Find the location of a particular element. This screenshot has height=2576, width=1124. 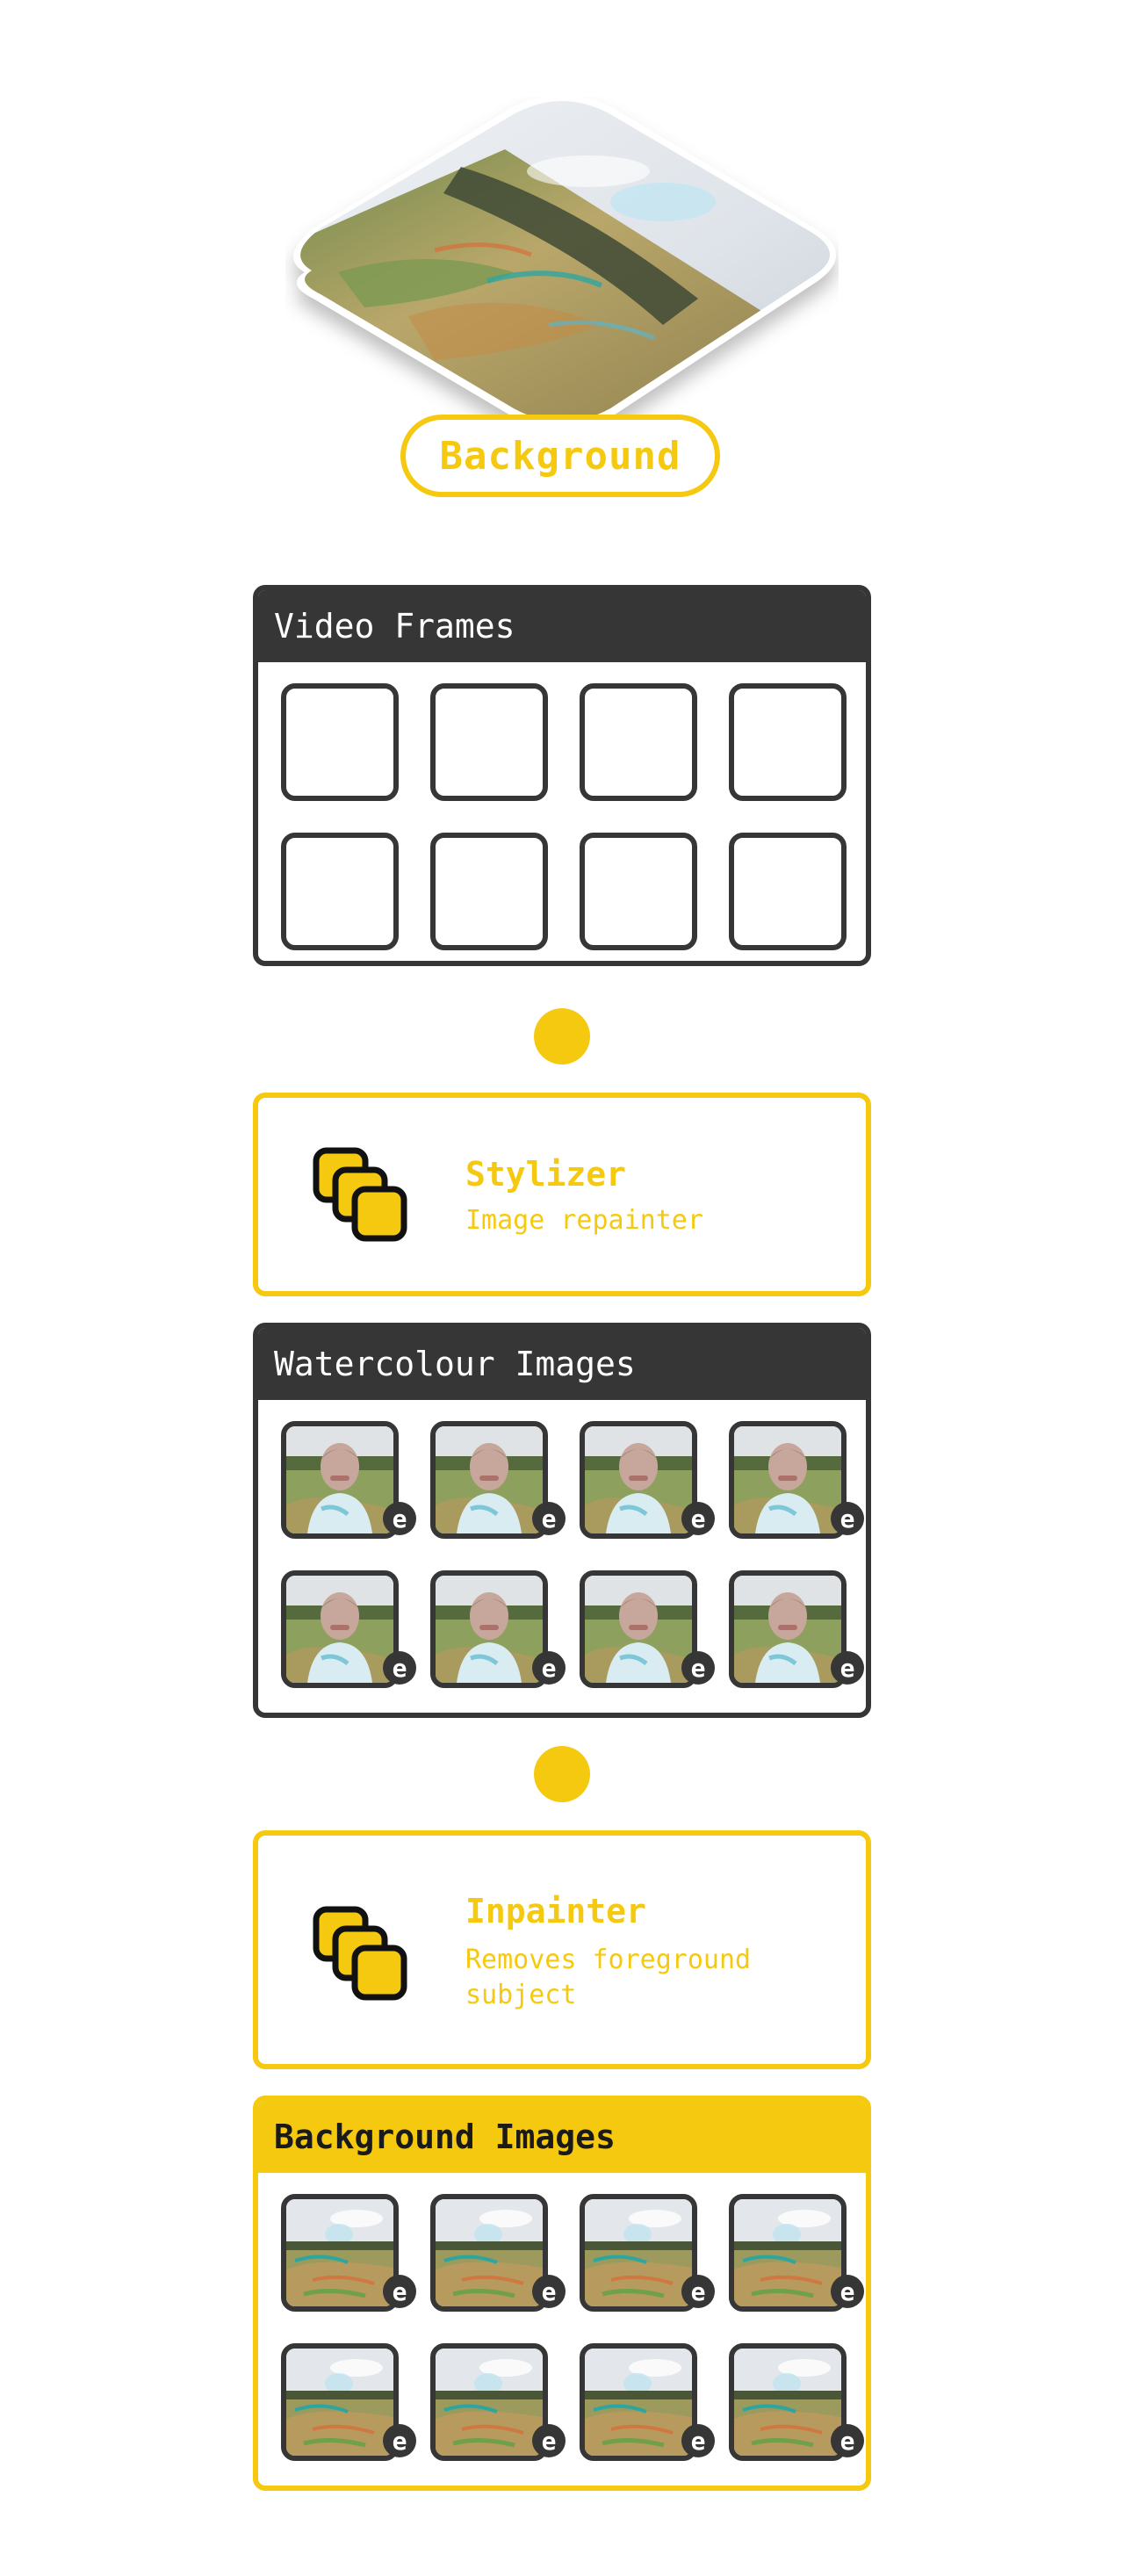

watercolour-images-grid: e e e e e e e e is located at coordinates (562, 1556).